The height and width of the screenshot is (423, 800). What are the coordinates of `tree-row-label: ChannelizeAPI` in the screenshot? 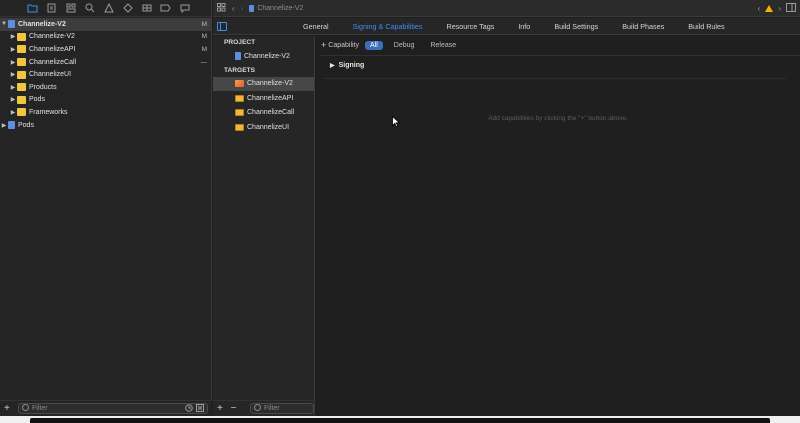 It's located at (52, 49).